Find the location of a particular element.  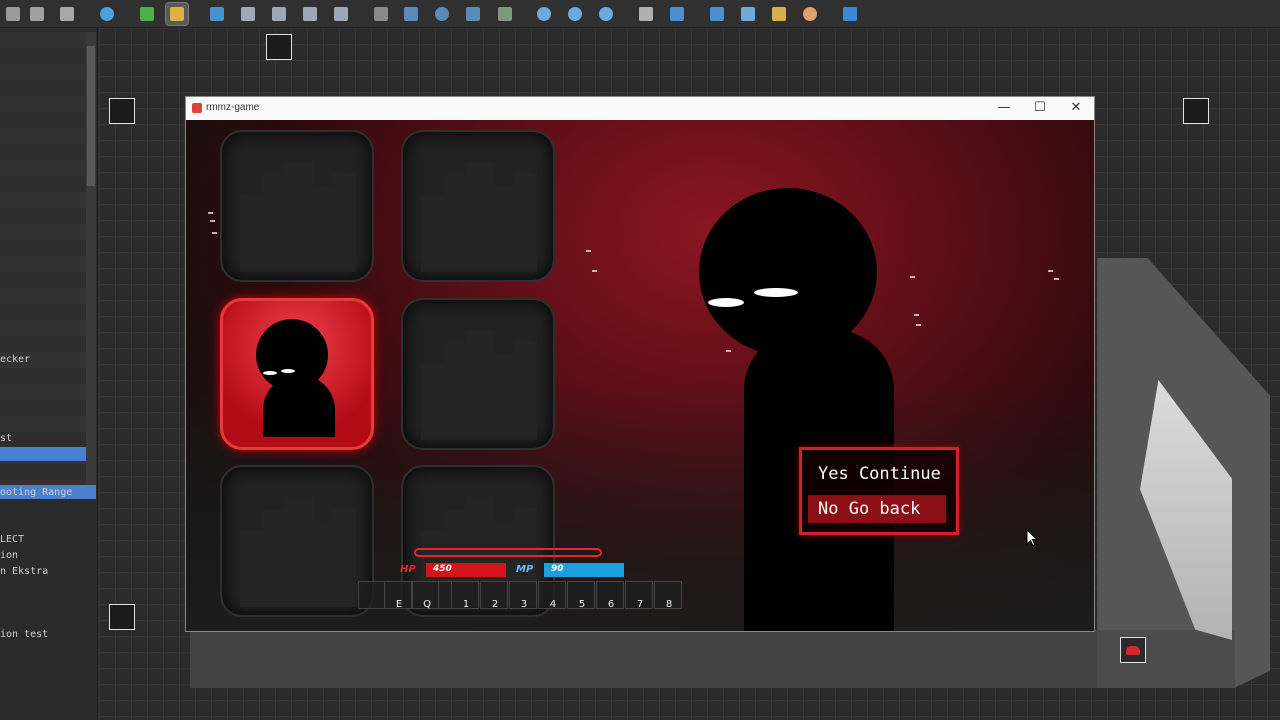

hotkey-slot-q: Q is located at coordinates (426, 595).